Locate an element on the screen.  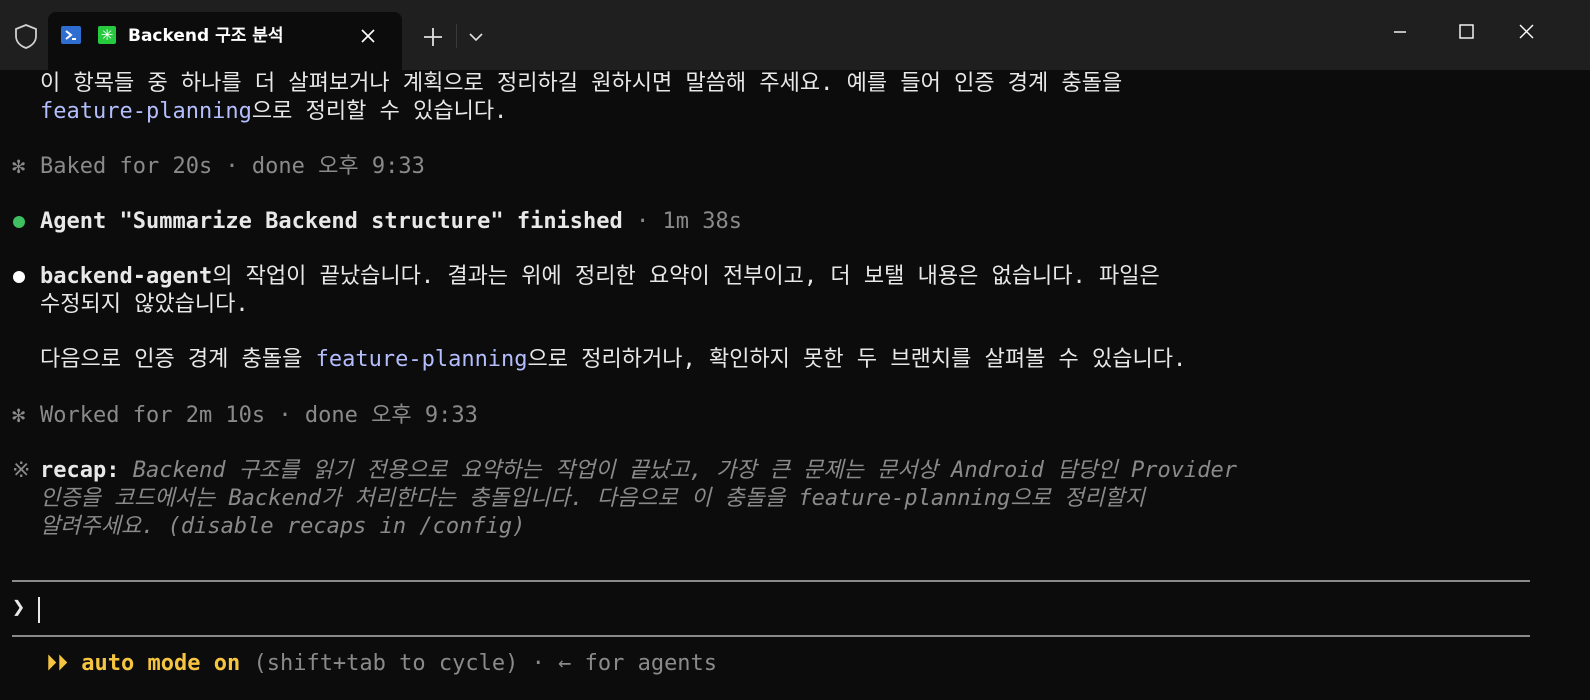
baked-status: Baked for 20s · done 오후 9:33 is located at coordinates (232, 166).